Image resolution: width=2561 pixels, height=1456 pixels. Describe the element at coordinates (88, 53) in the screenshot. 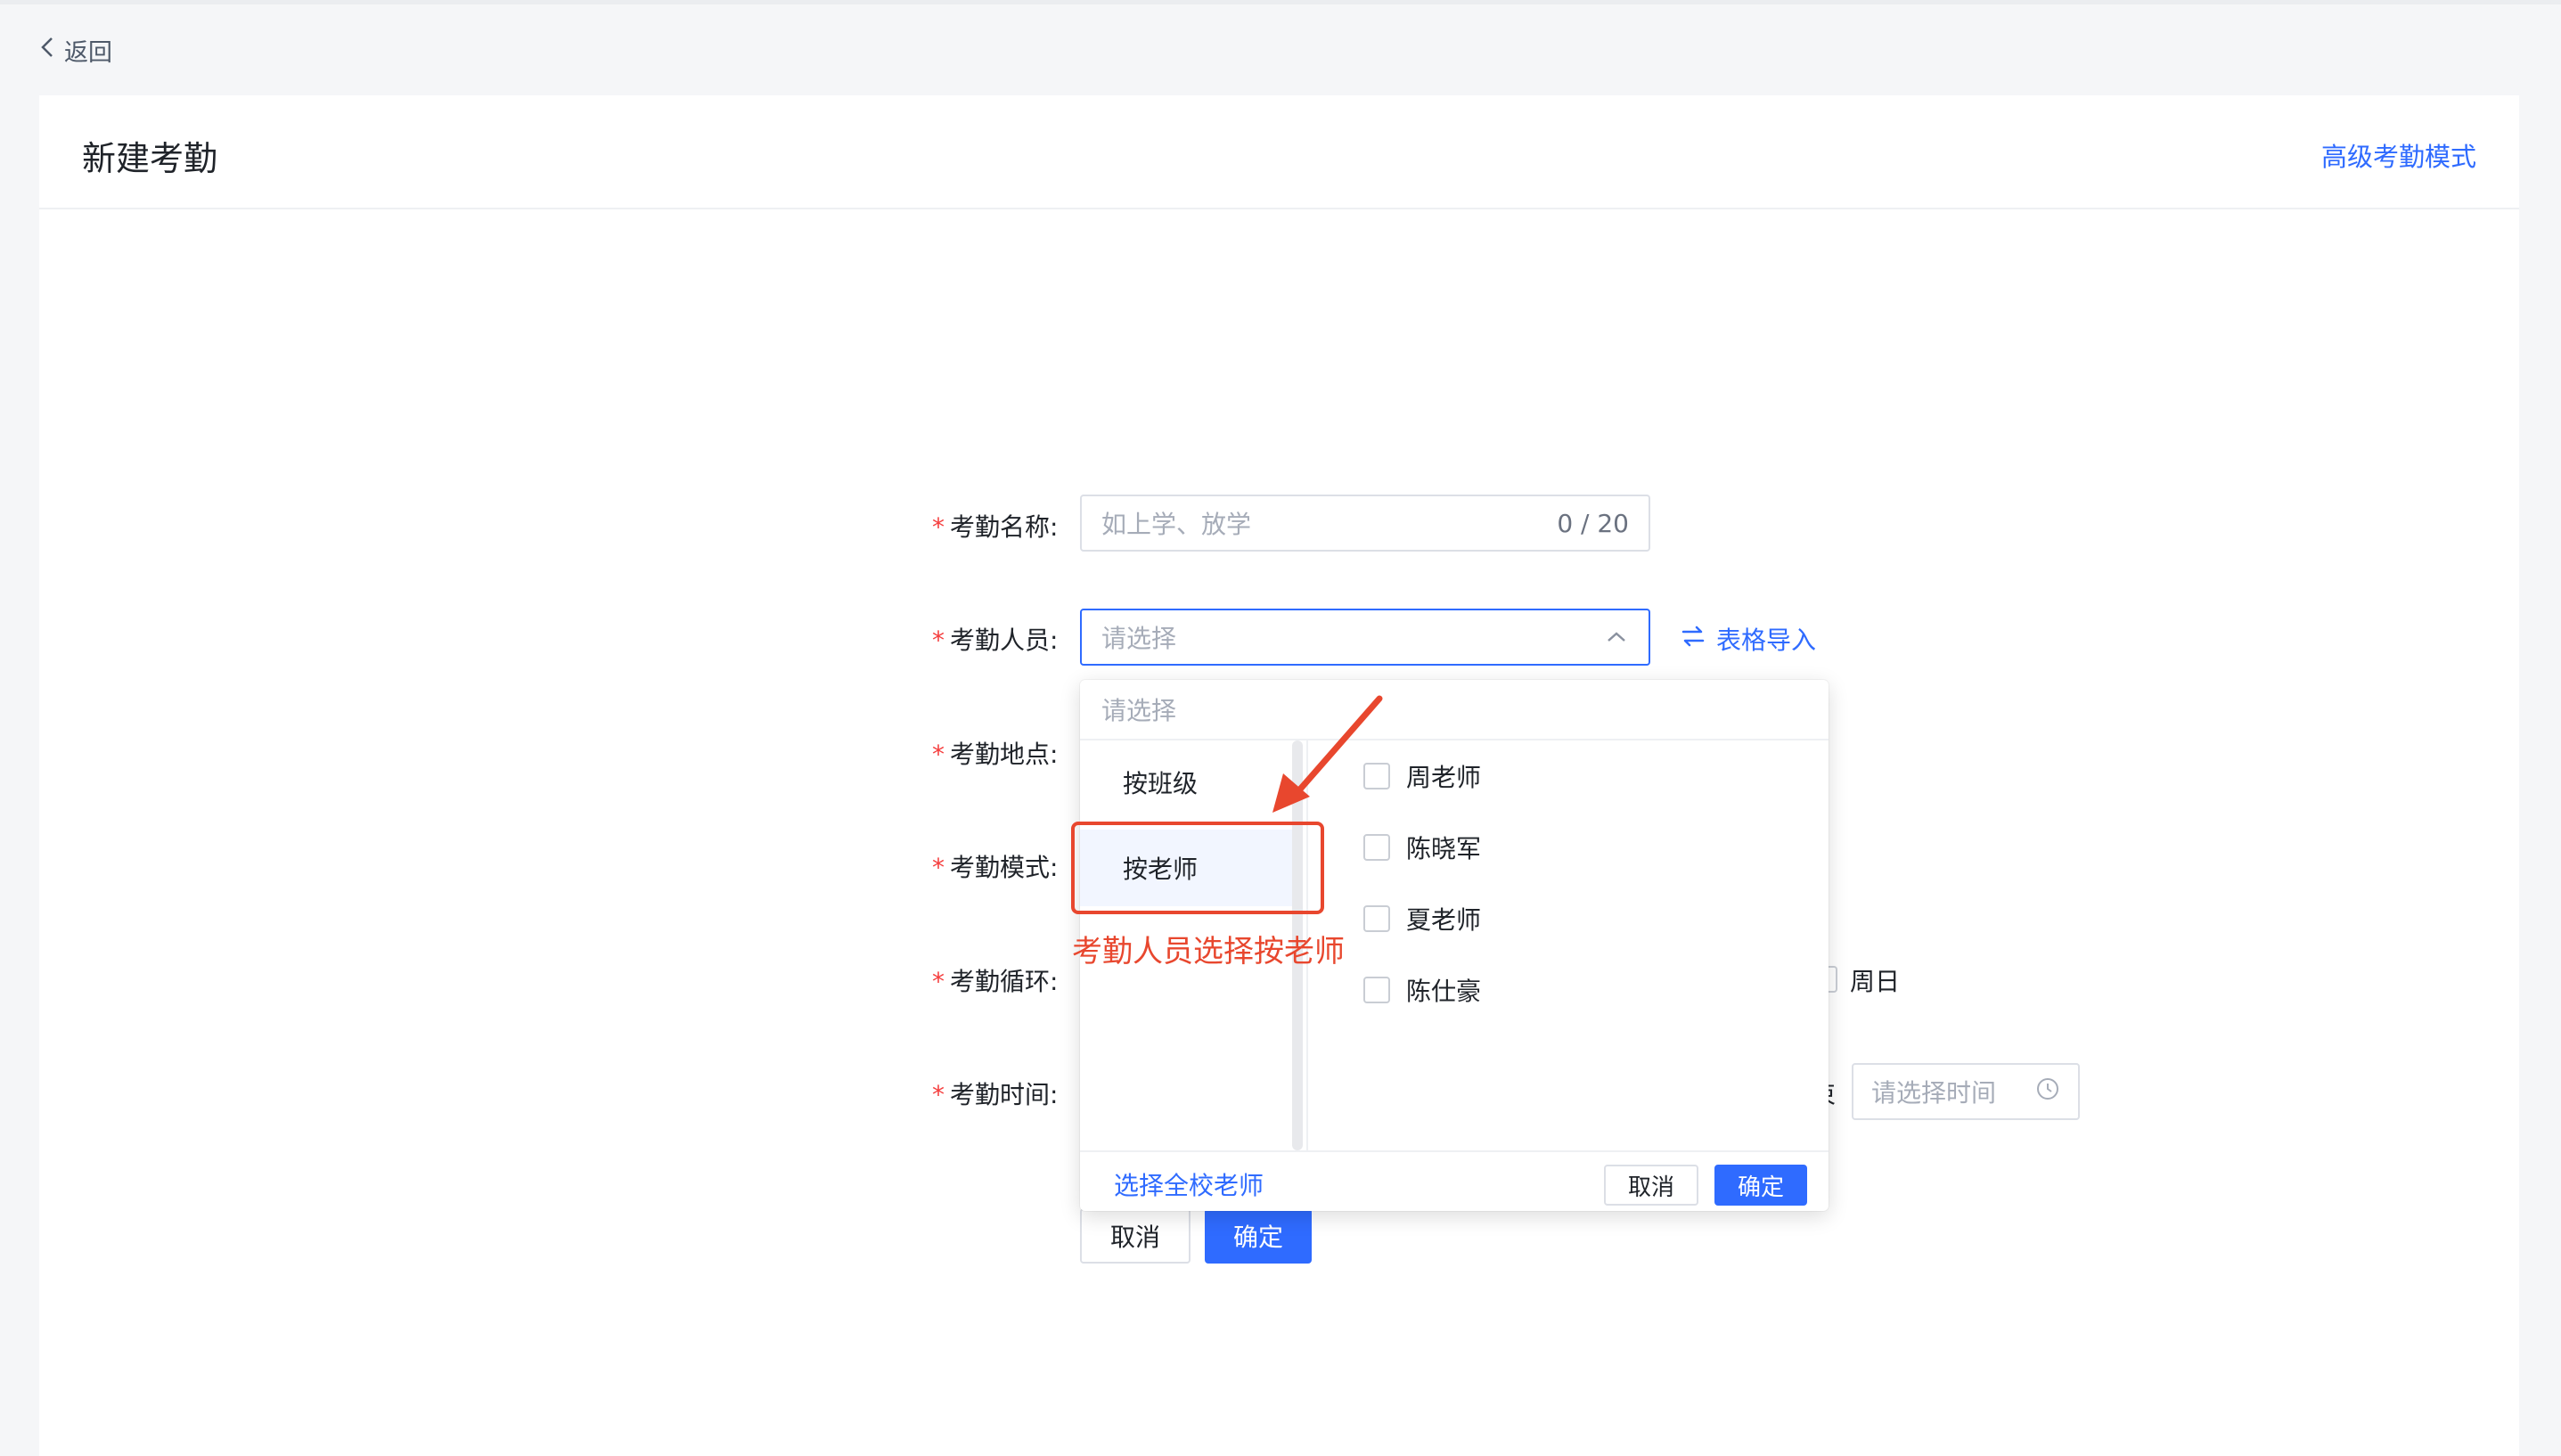

I see `back-label: 返回` at that location.